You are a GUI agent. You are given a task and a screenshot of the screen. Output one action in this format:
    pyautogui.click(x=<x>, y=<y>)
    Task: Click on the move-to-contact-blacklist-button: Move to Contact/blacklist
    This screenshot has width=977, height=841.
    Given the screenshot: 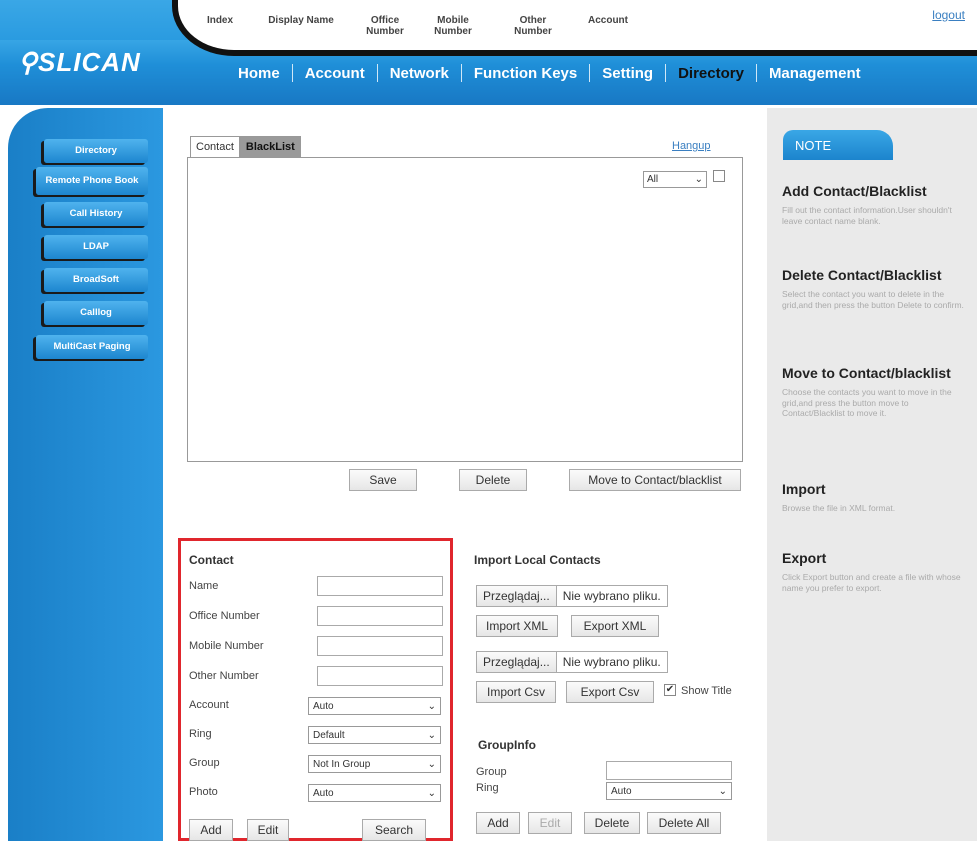 What is the action you would take?
    pyautogui.click(x=655, y=480)
    